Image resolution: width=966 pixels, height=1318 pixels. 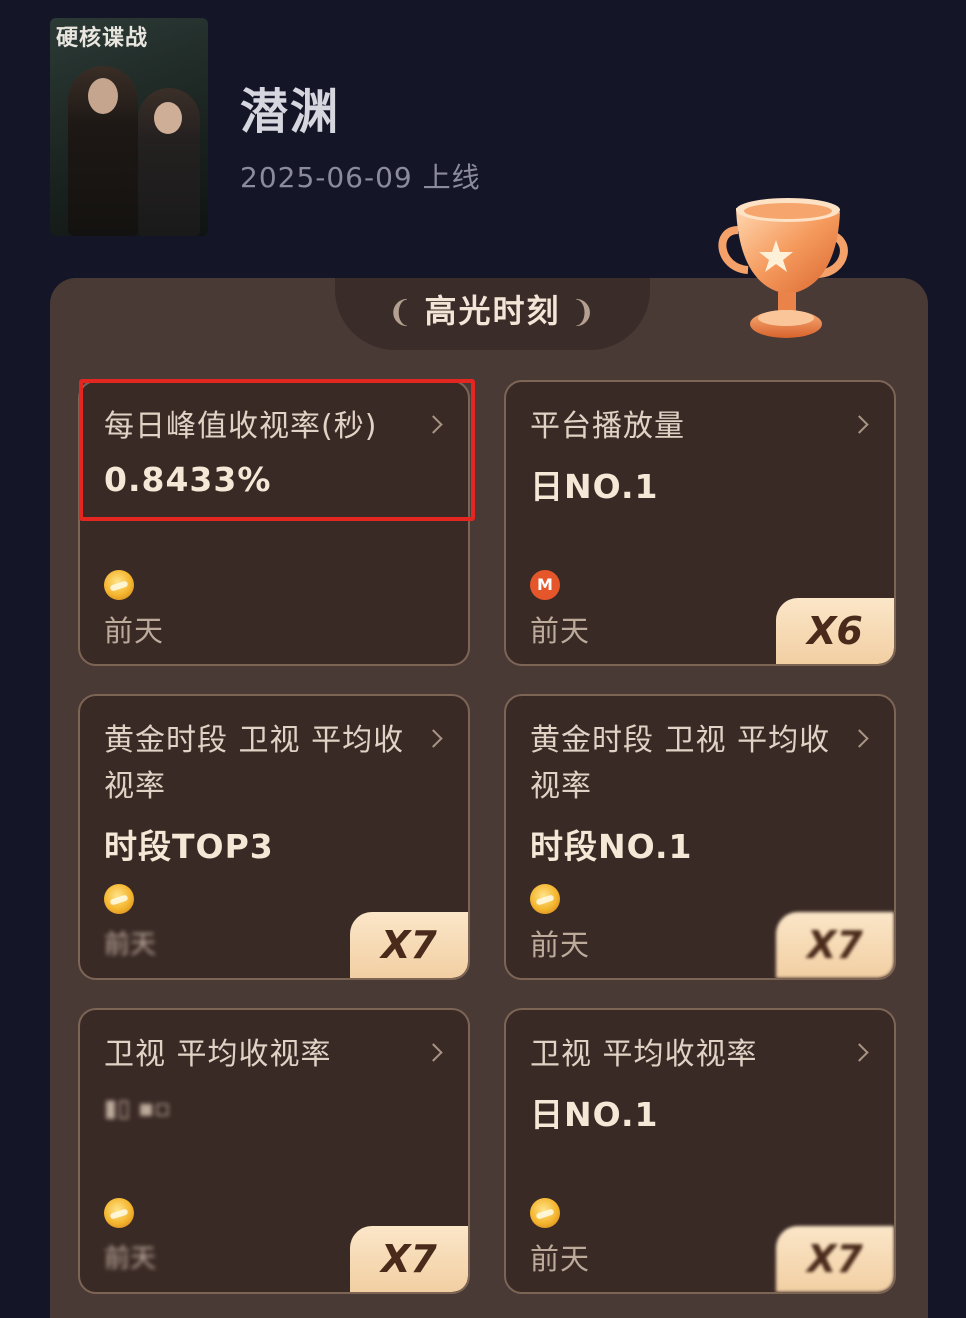 I want to click on red-highlight-box, so click(x=277, y=450).